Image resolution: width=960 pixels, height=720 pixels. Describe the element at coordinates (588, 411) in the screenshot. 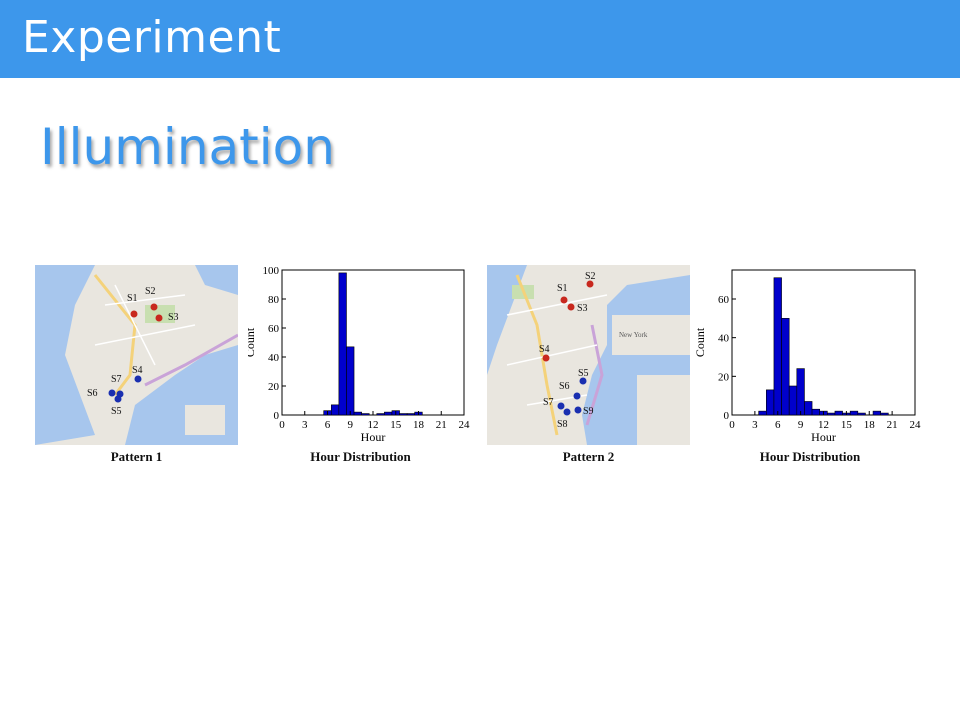

I see `marker-label-s9: S9` at that location.